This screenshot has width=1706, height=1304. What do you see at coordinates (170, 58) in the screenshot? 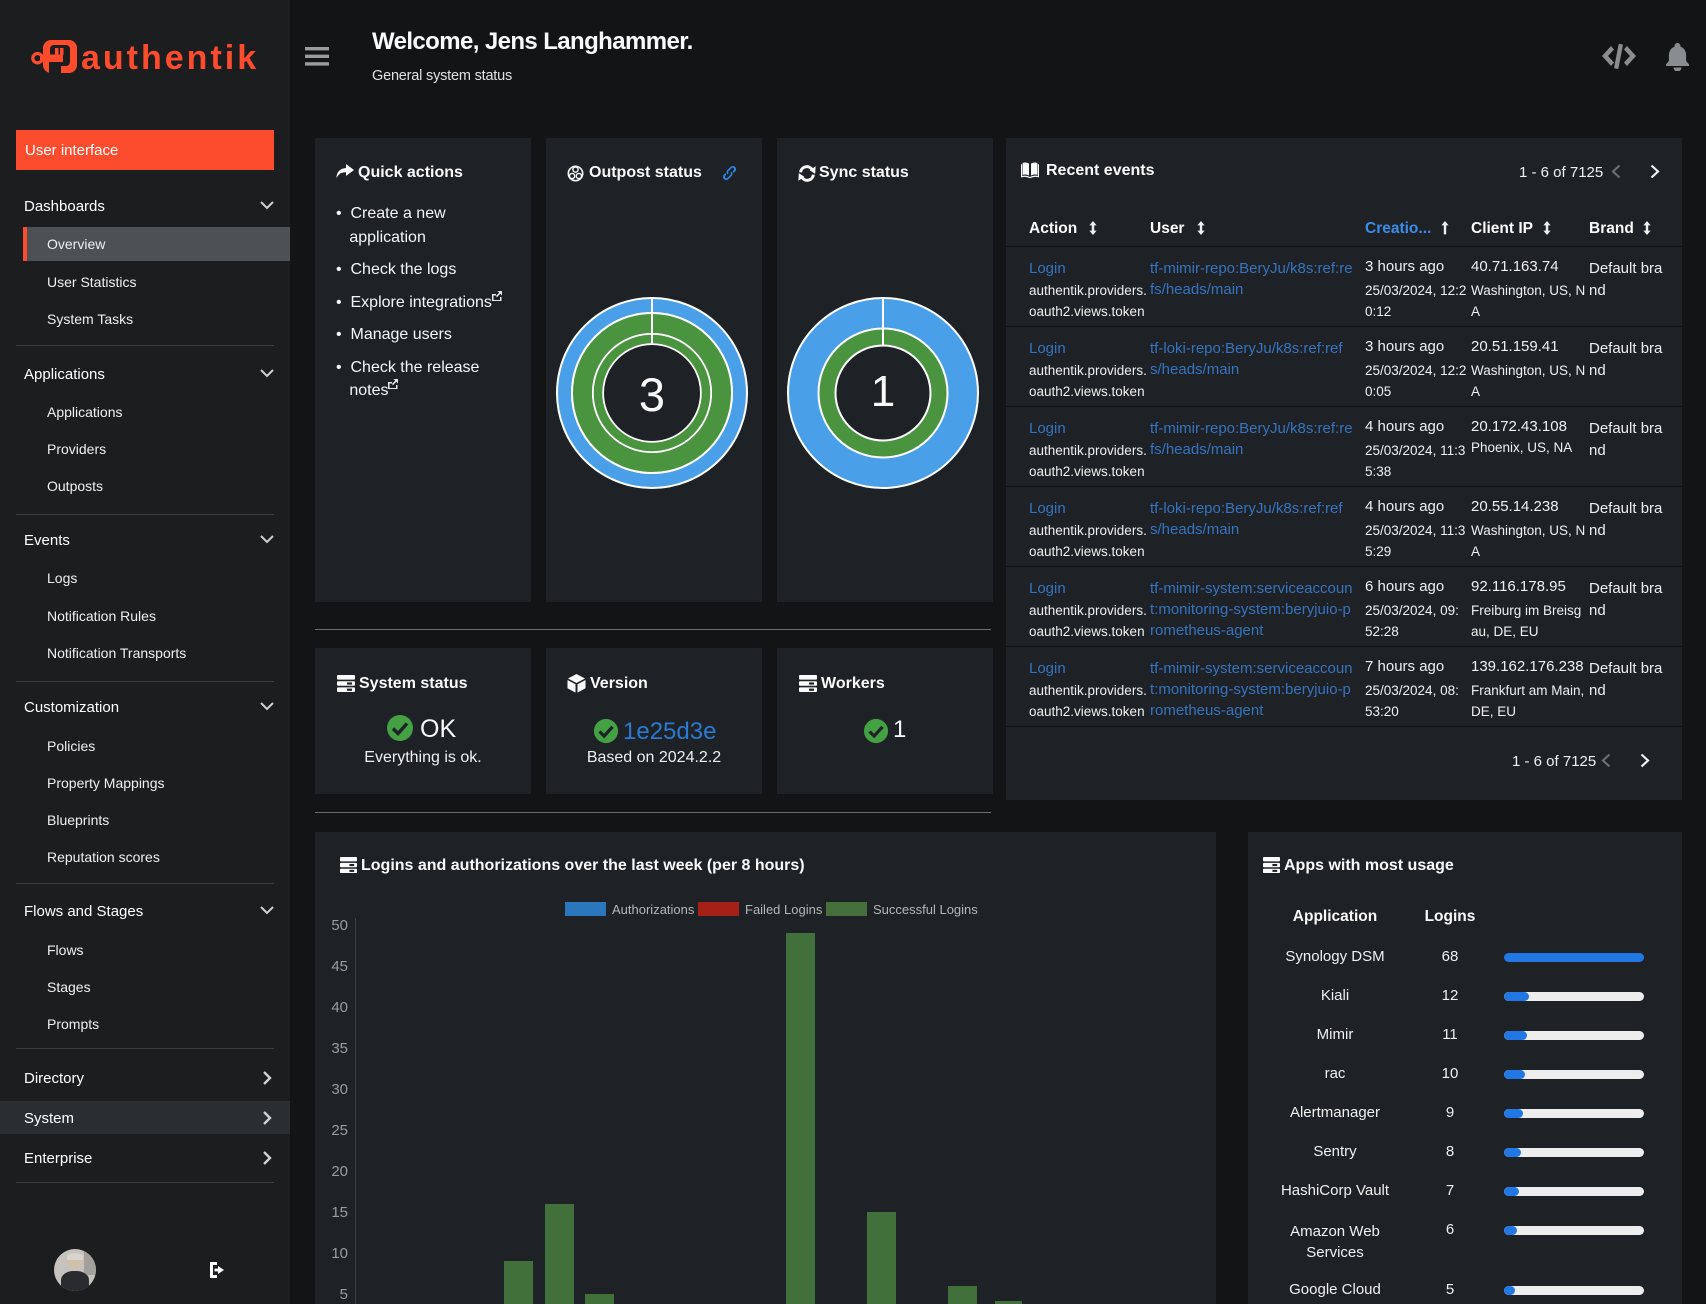
I see `svg-text: authentik` at bounding box center [170, 58].